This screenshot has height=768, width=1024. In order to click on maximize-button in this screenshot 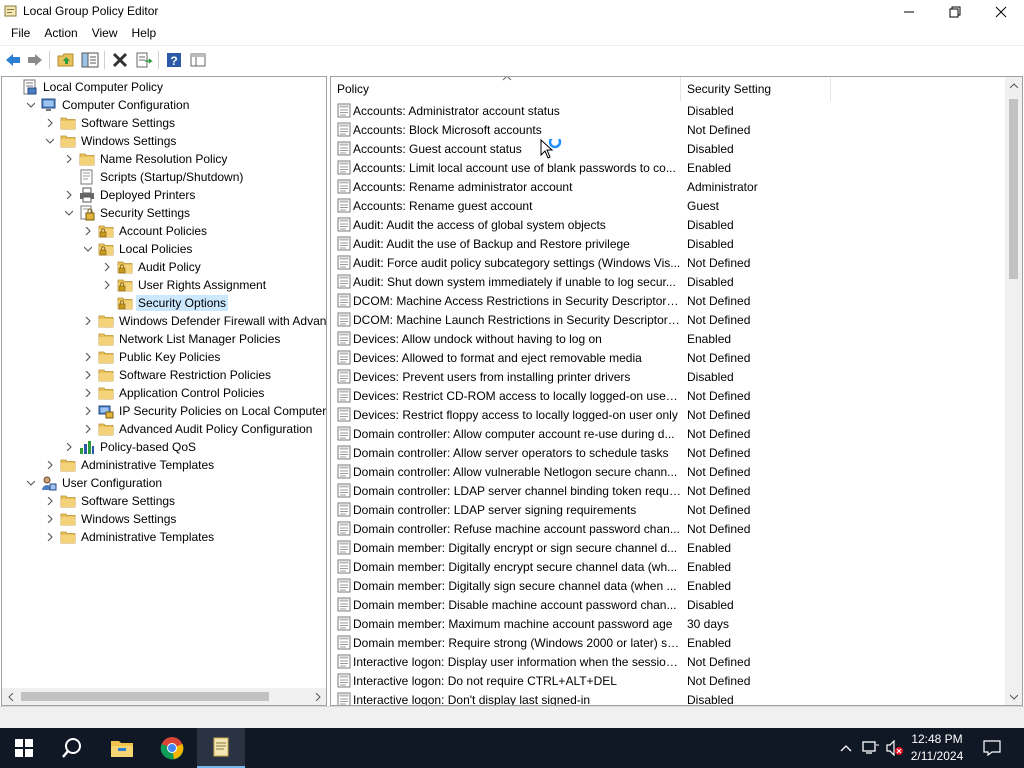, I will do `click(955, 11)`.